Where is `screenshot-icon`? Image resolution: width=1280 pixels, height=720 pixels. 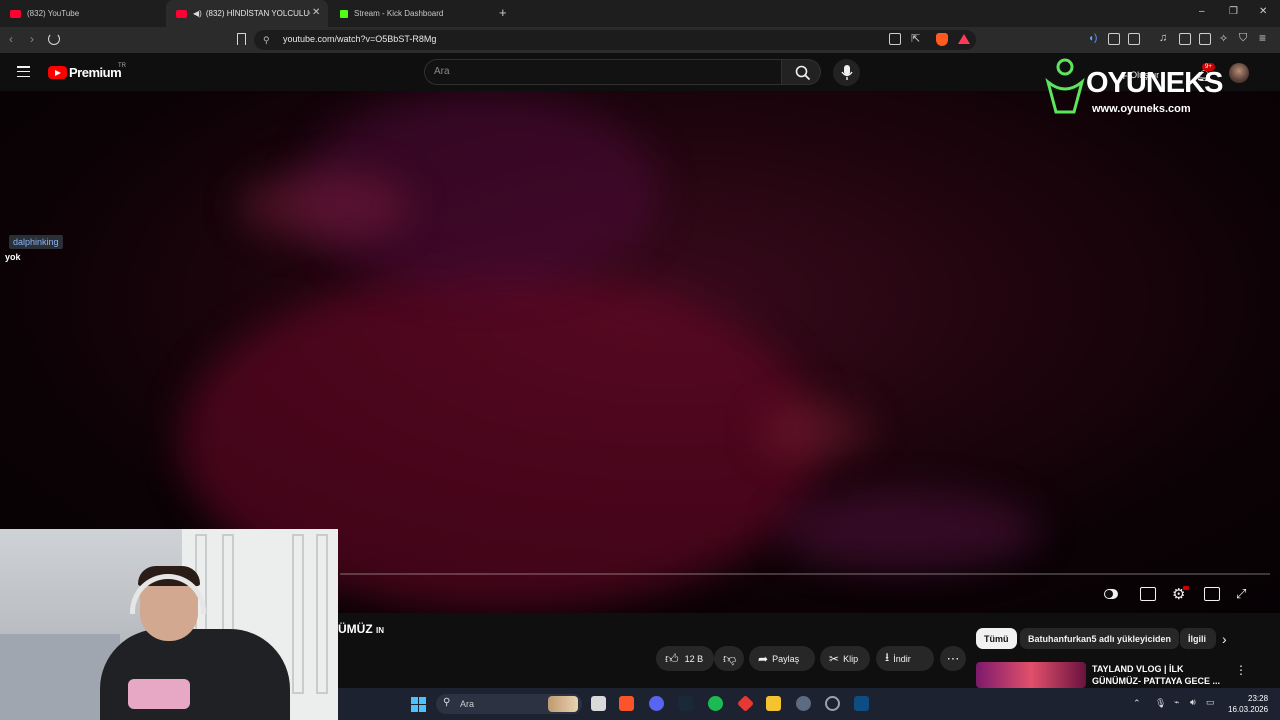 screenshot-icon is located at coordinates (1134, 39).